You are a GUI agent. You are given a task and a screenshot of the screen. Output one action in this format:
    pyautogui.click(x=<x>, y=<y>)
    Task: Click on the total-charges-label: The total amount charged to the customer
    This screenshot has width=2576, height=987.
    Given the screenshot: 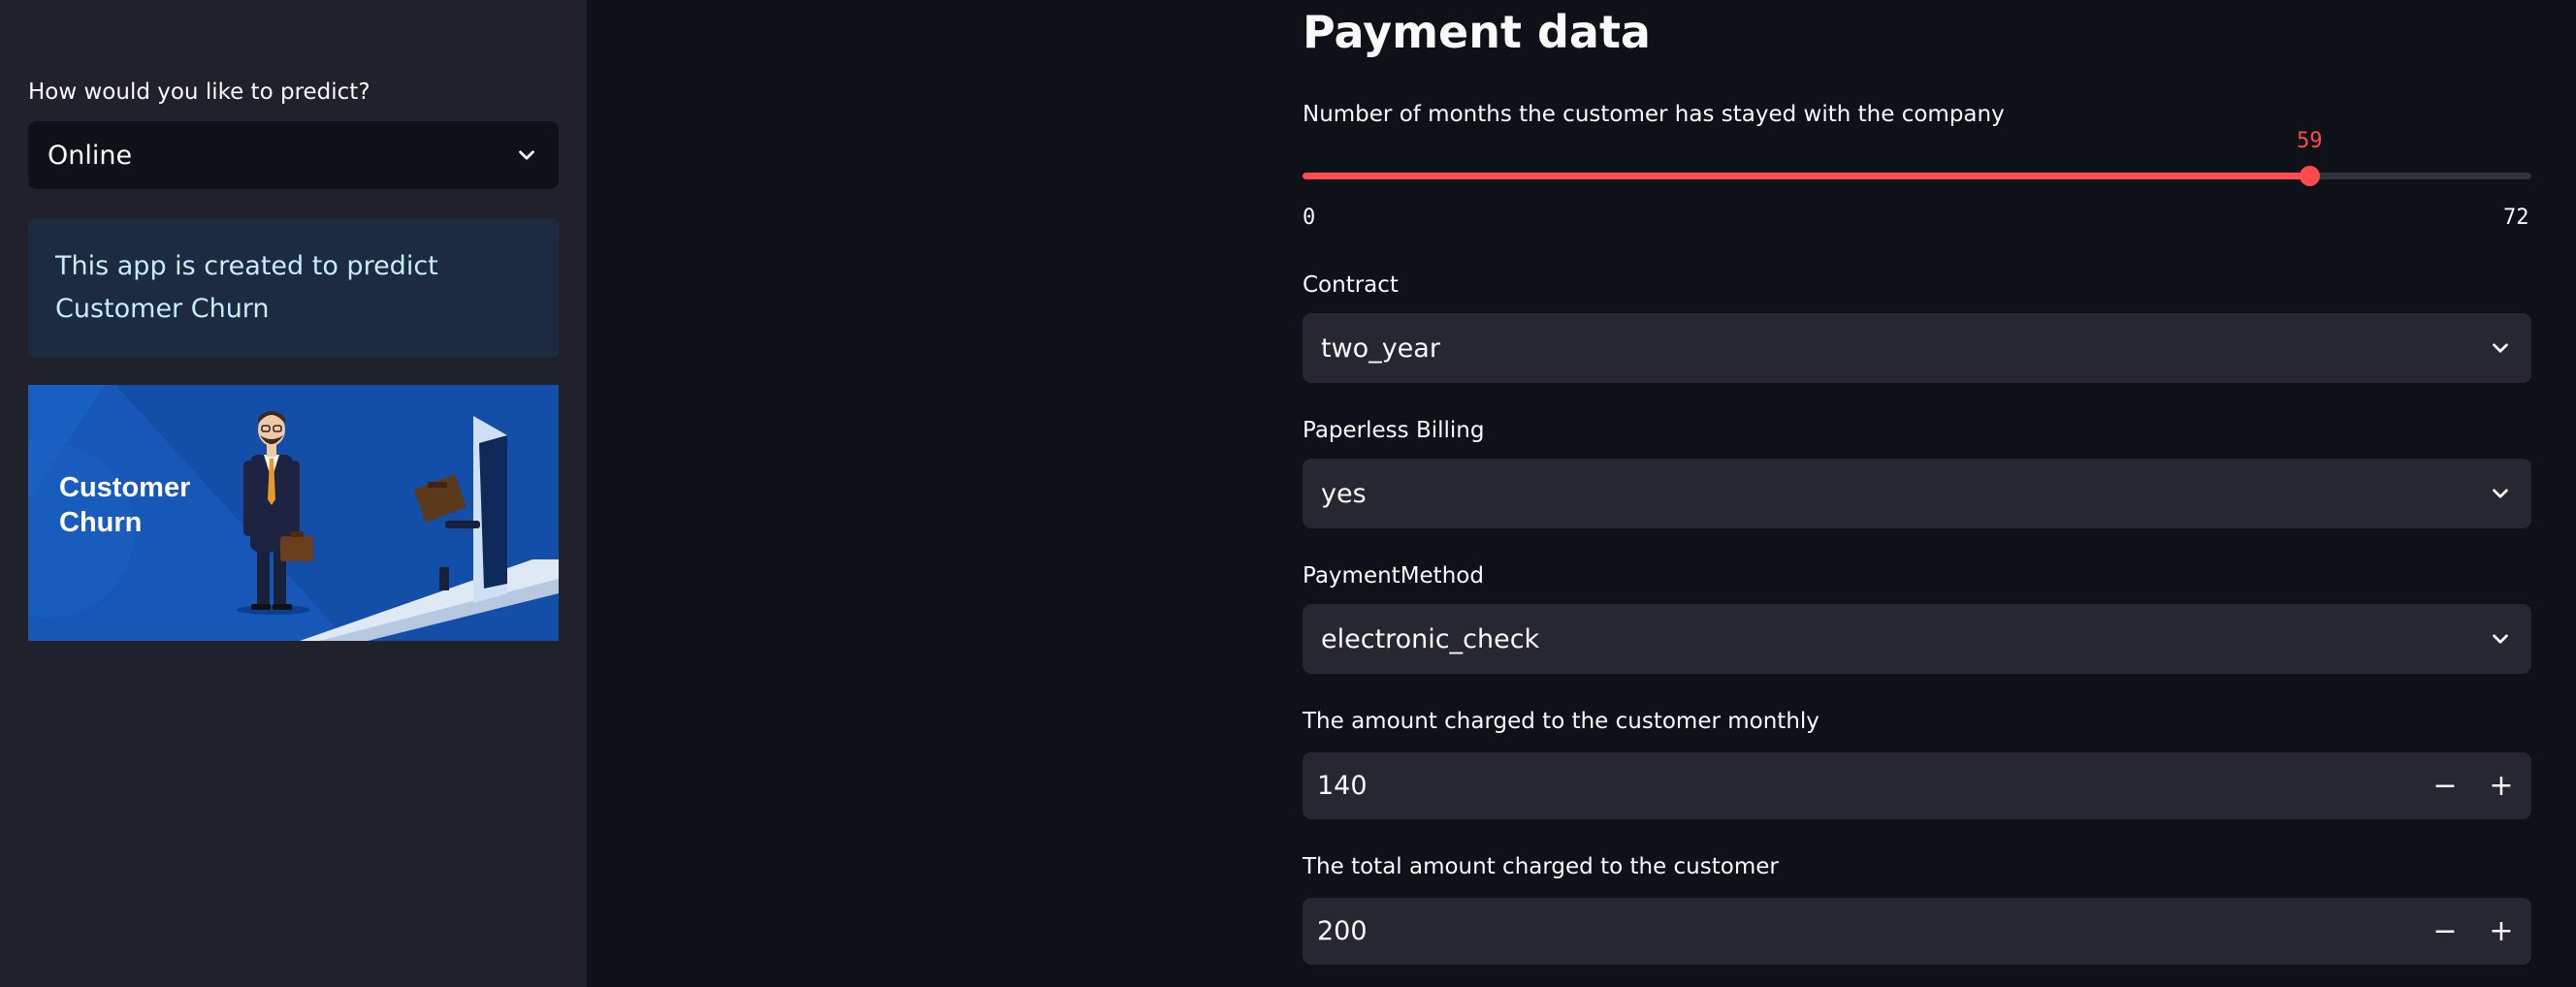 What is the action you would take?
    pyautogui.click(x=1541, y=866)
    